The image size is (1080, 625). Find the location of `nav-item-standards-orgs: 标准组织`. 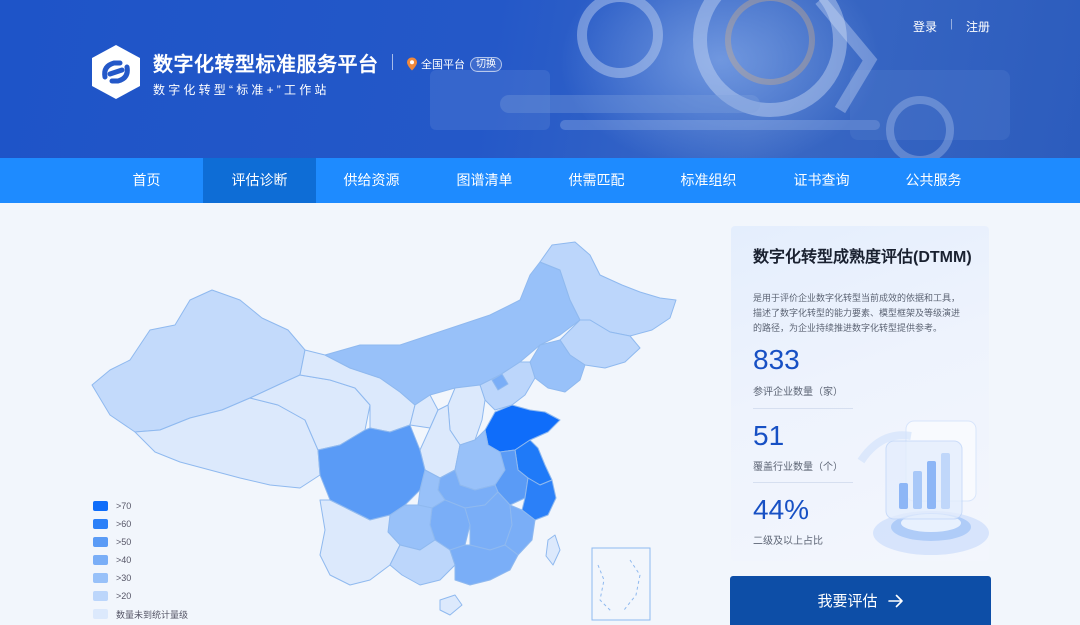

nav-item-standards-orgs: 标准组织 is located at coordinates (708, 180).